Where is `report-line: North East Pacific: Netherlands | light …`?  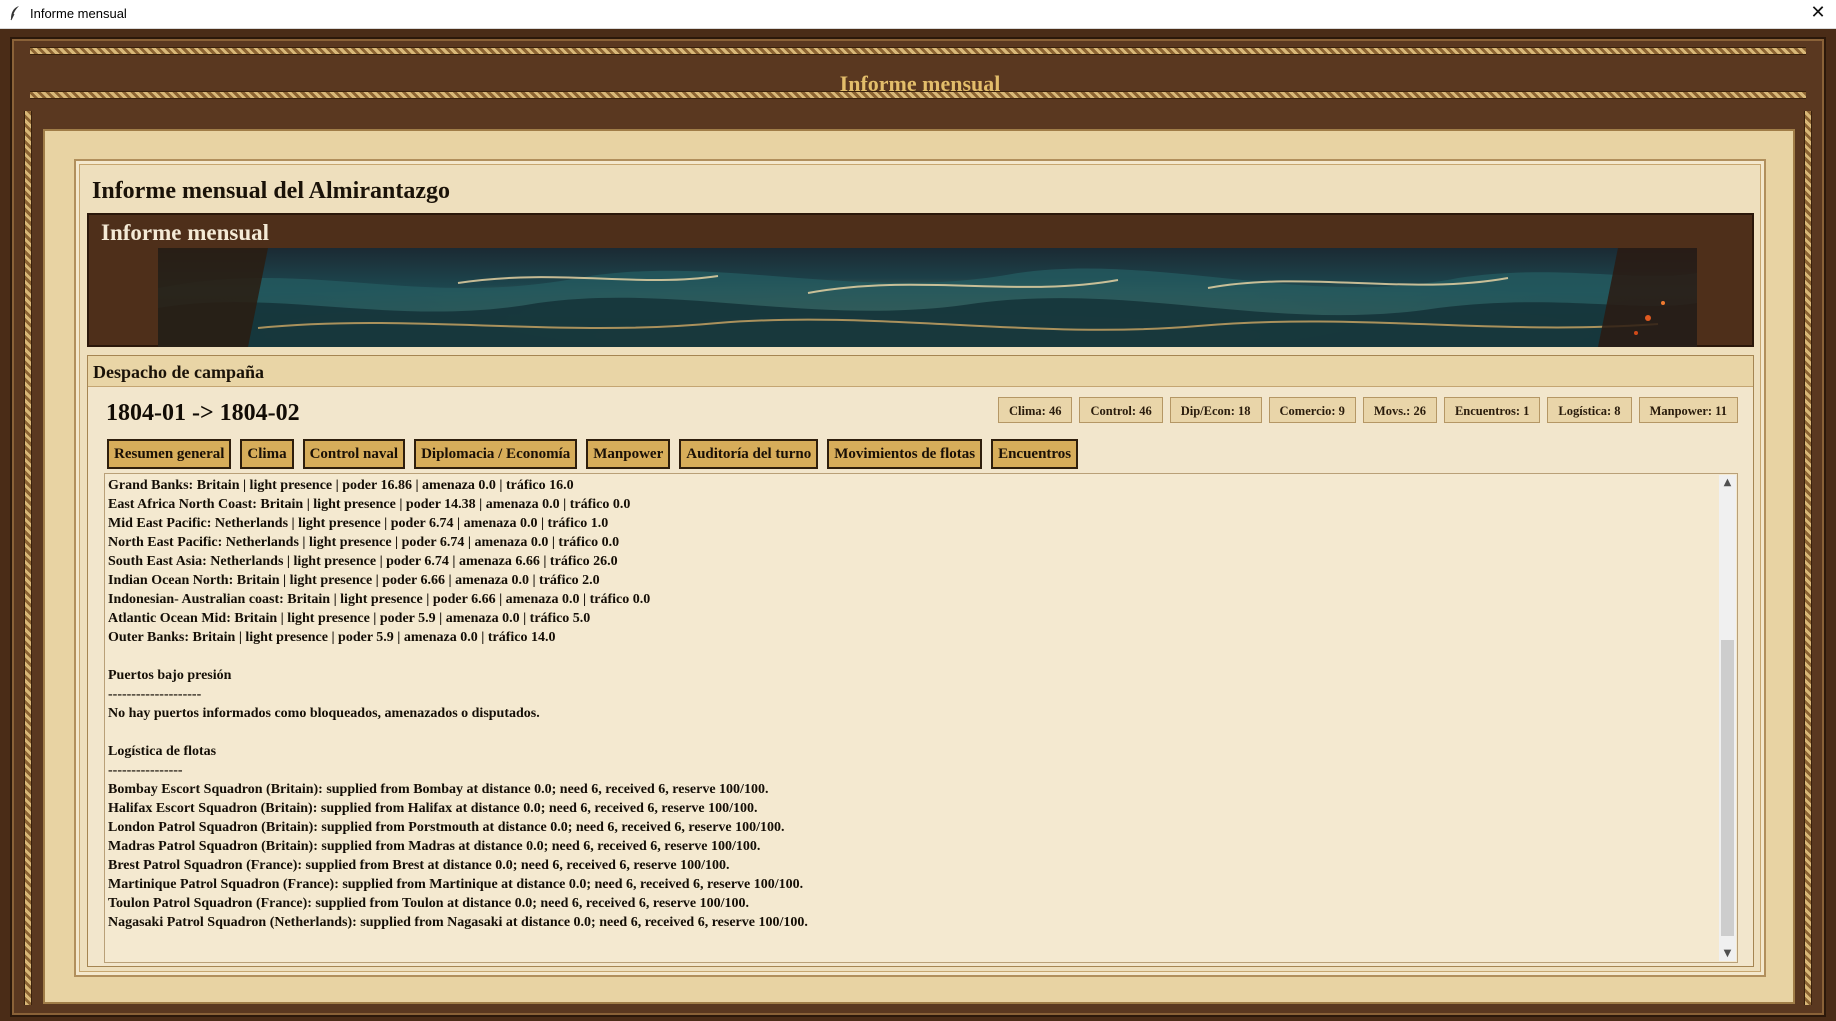 report-line: North East Pacific: Netherlands | light … is located at coordinates (364, 542).